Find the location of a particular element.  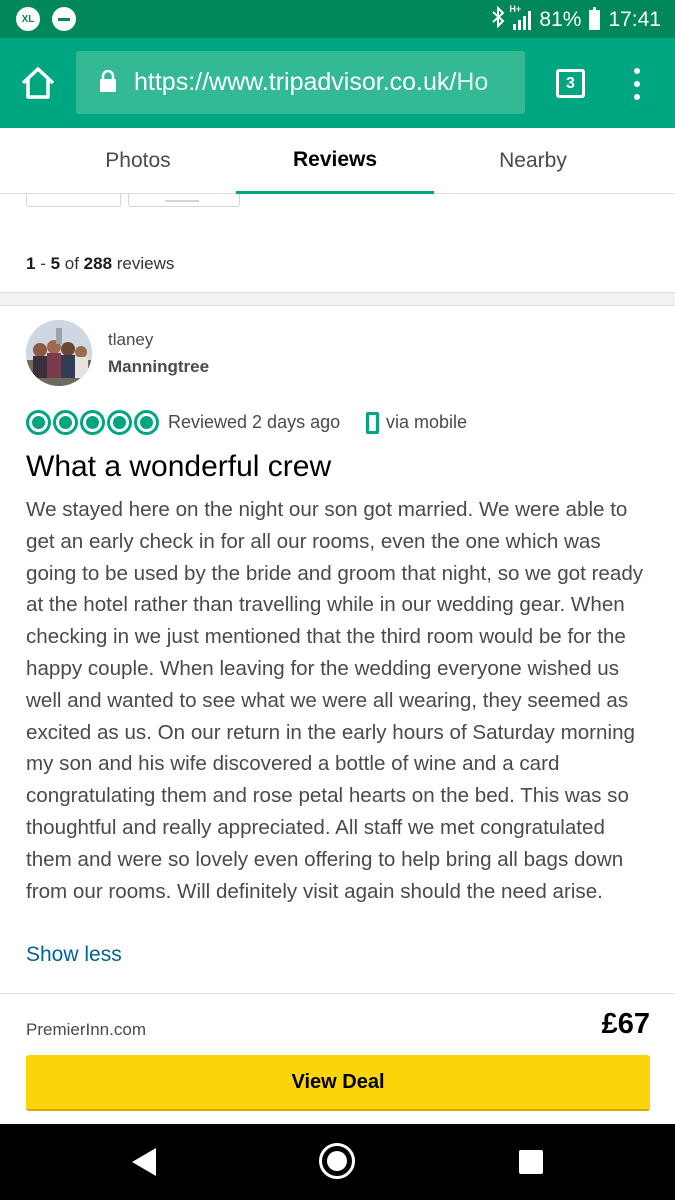

recent-apps-icon is located at coordinates (531, 1162).